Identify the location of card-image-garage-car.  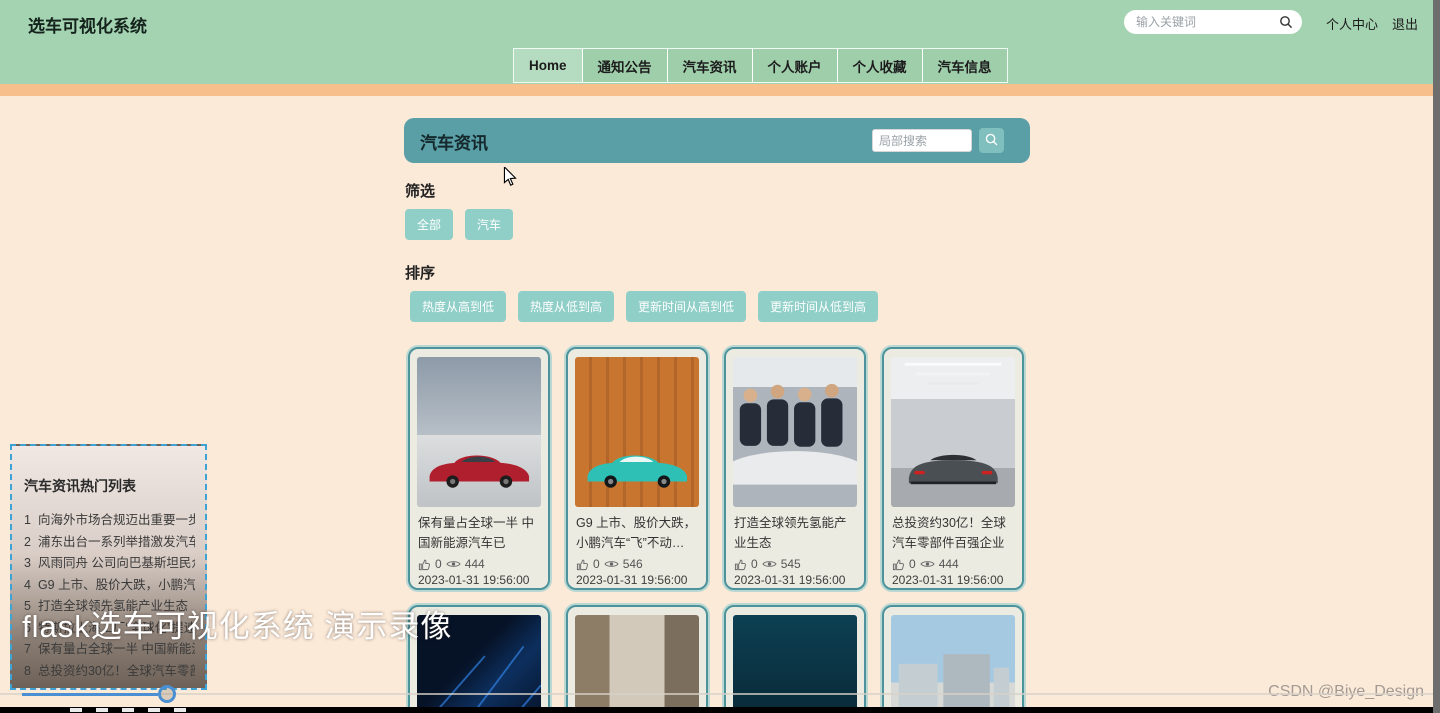
(953, 432).